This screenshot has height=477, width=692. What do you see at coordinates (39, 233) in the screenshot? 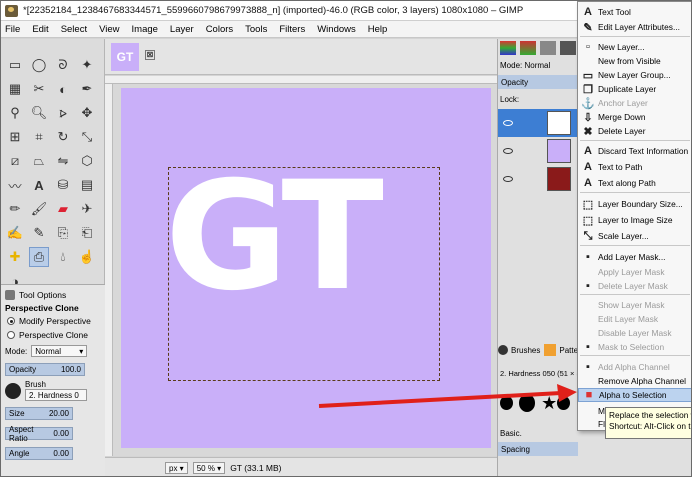
I see `mypaint-brush-icon: ✎` at bounding box center [39, 233].